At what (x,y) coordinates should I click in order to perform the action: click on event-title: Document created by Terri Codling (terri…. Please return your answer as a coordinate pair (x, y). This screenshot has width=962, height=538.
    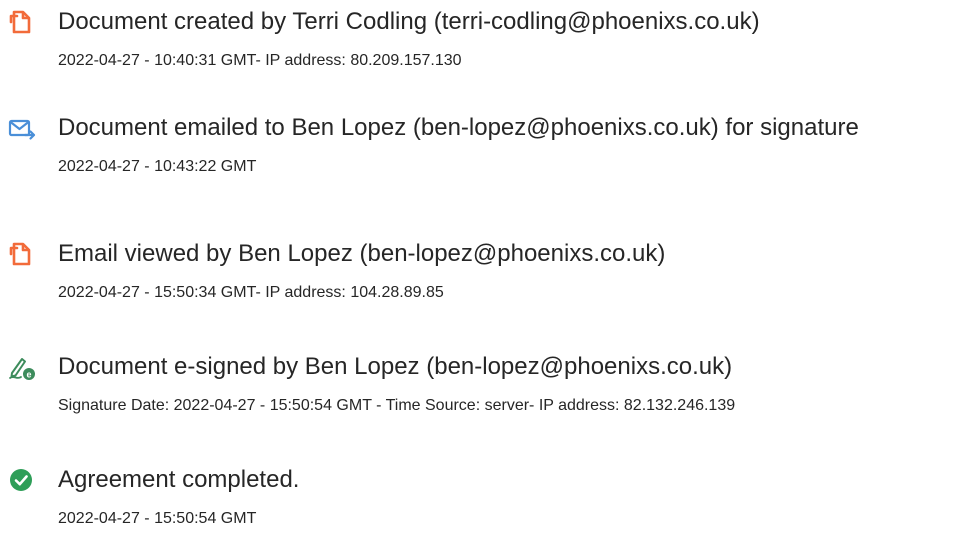
    Looking at the image, I should click on (409, 21).